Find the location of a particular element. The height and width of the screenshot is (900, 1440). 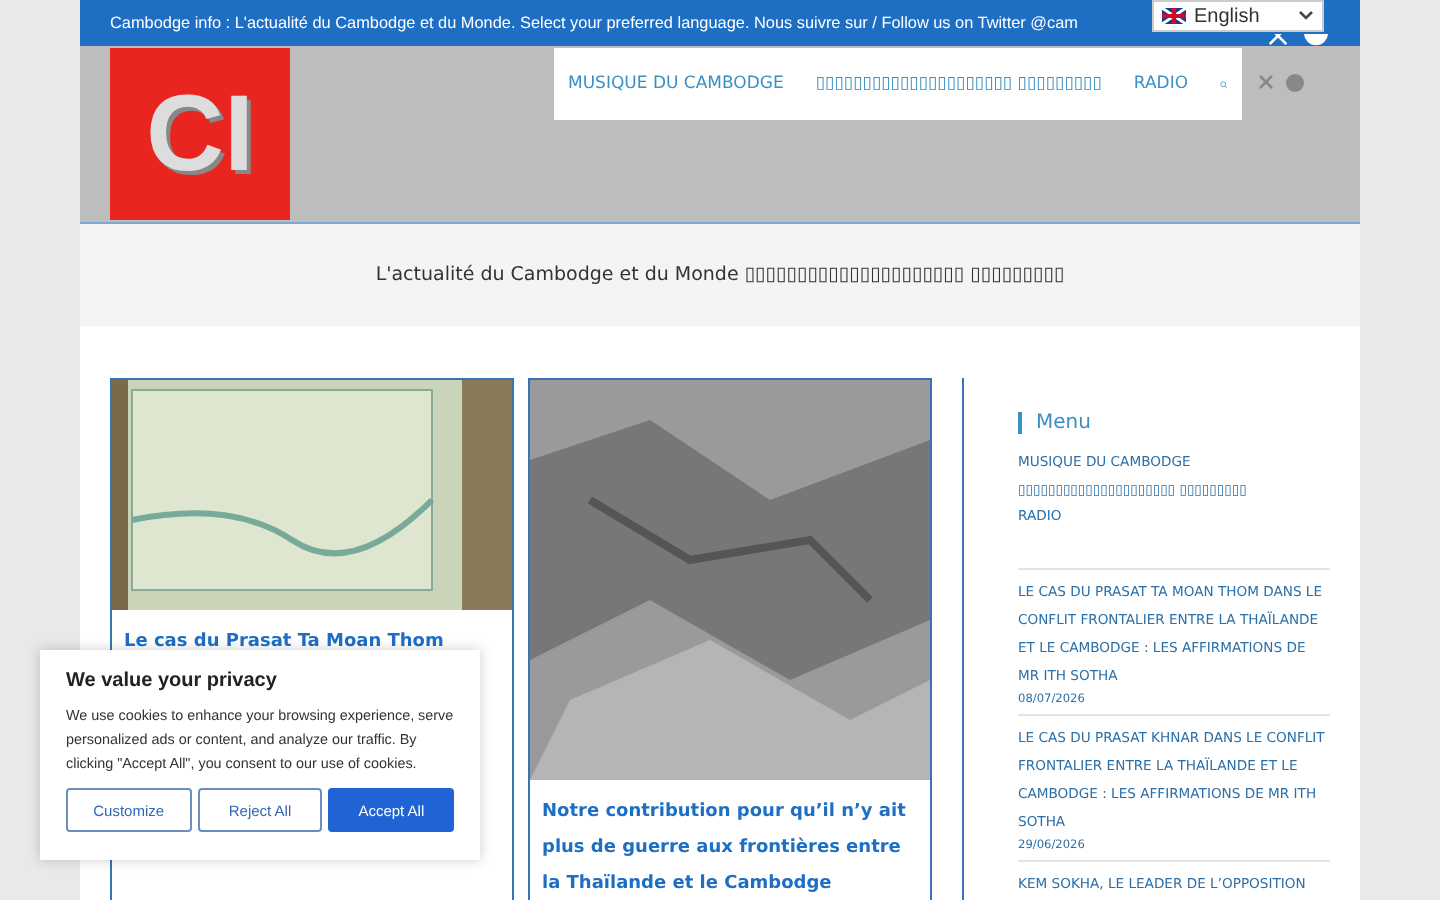

relief-map-image is located at coordinates (730, 580).